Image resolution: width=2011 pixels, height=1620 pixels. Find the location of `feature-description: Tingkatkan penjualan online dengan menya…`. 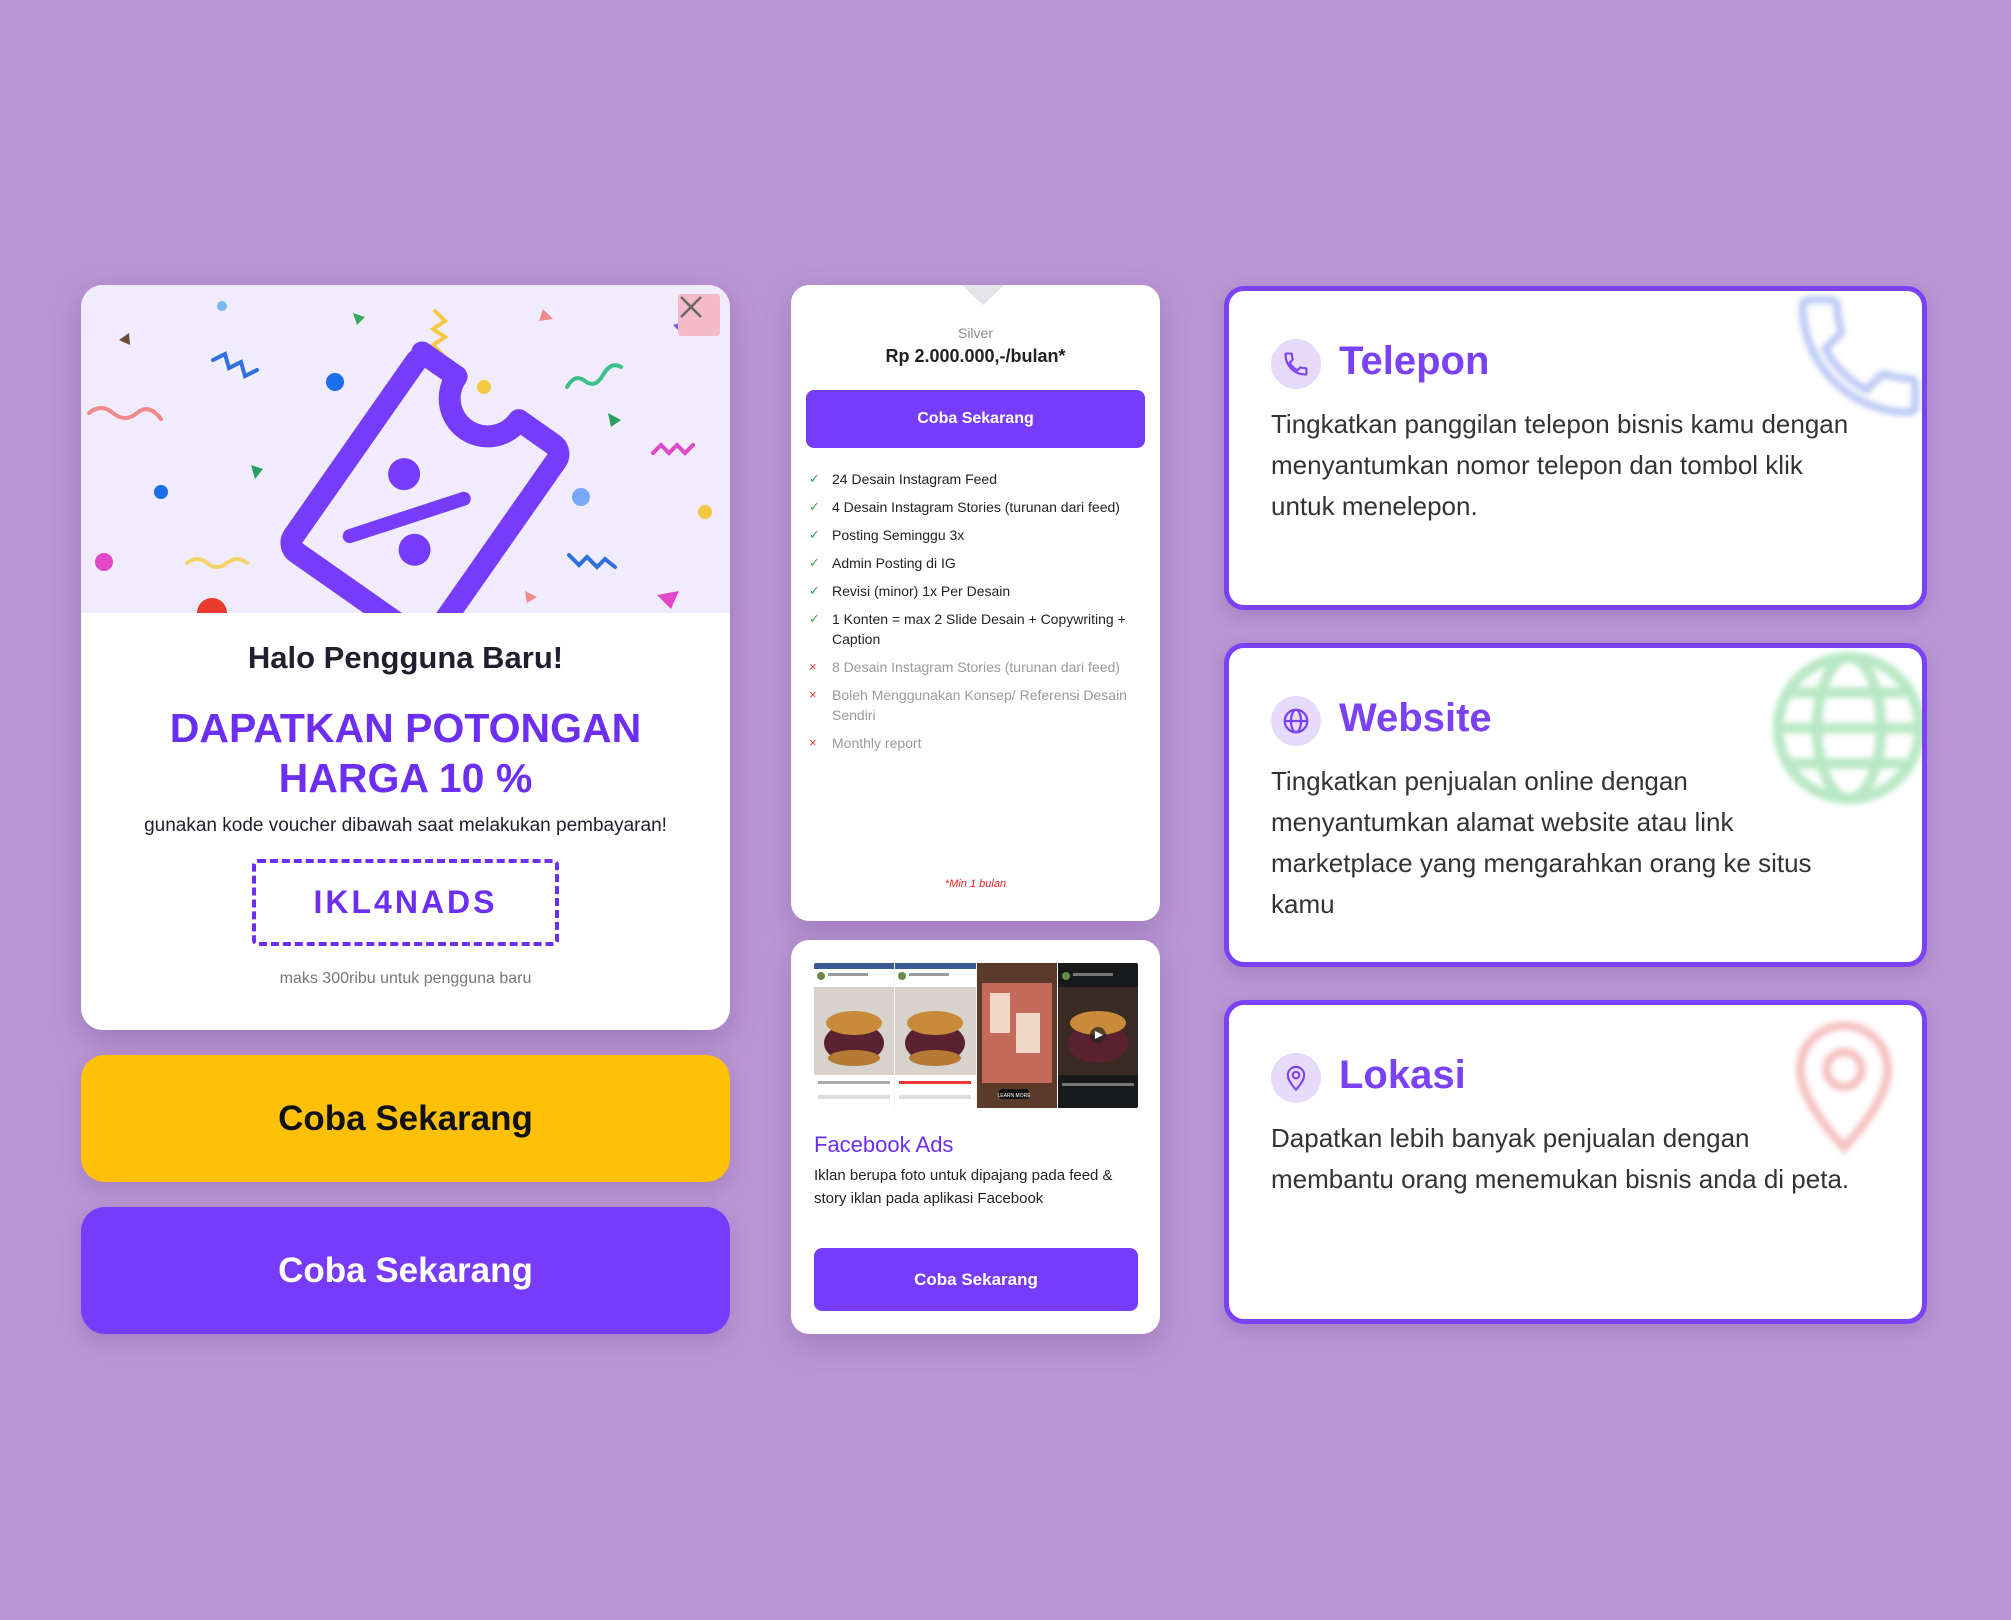

feature-description: Tingkatkan penjualan online dengan menya… is located at coordinates (1541, 842).